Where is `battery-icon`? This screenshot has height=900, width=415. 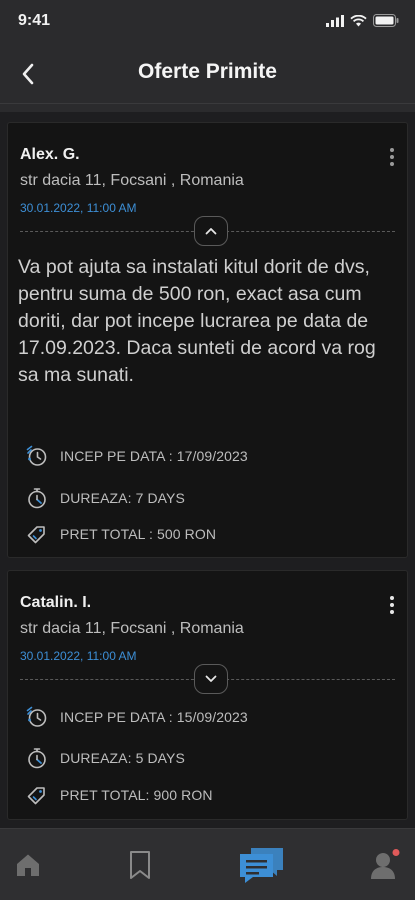
battery-icon is located at coordinates (386, 20).